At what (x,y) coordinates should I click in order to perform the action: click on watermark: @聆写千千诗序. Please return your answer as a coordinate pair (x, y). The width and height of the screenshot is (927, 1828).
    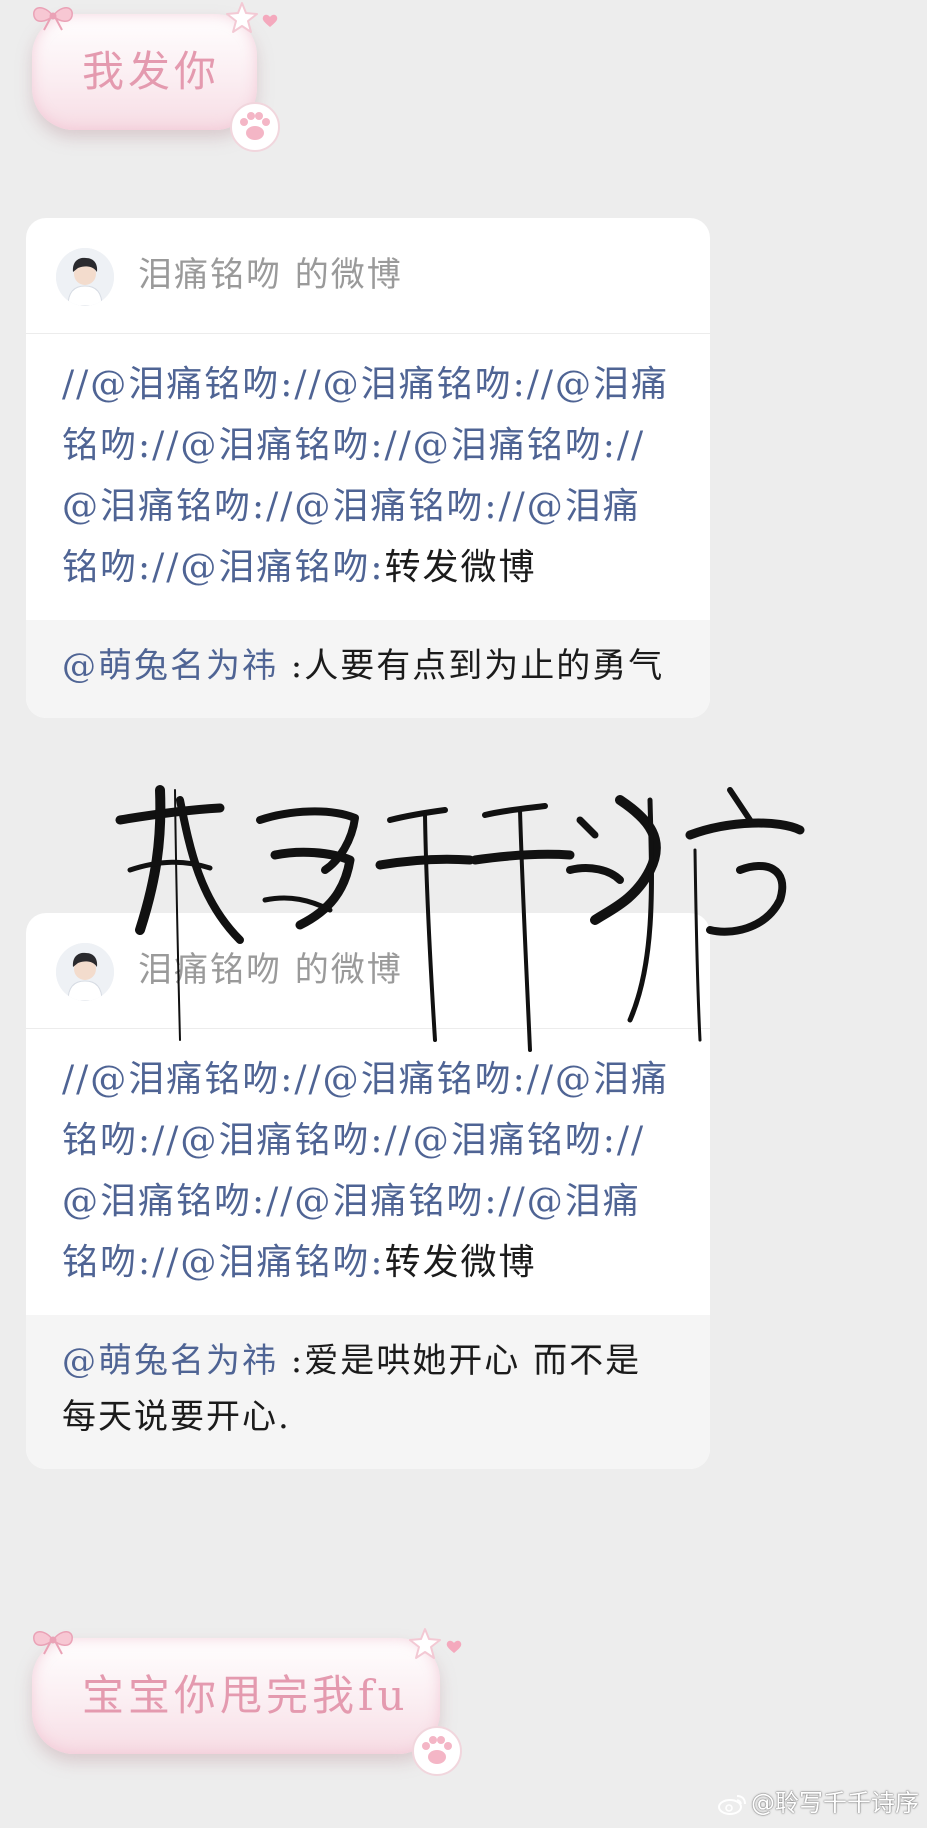
    Looking at the image, I should click on (818, 1803).